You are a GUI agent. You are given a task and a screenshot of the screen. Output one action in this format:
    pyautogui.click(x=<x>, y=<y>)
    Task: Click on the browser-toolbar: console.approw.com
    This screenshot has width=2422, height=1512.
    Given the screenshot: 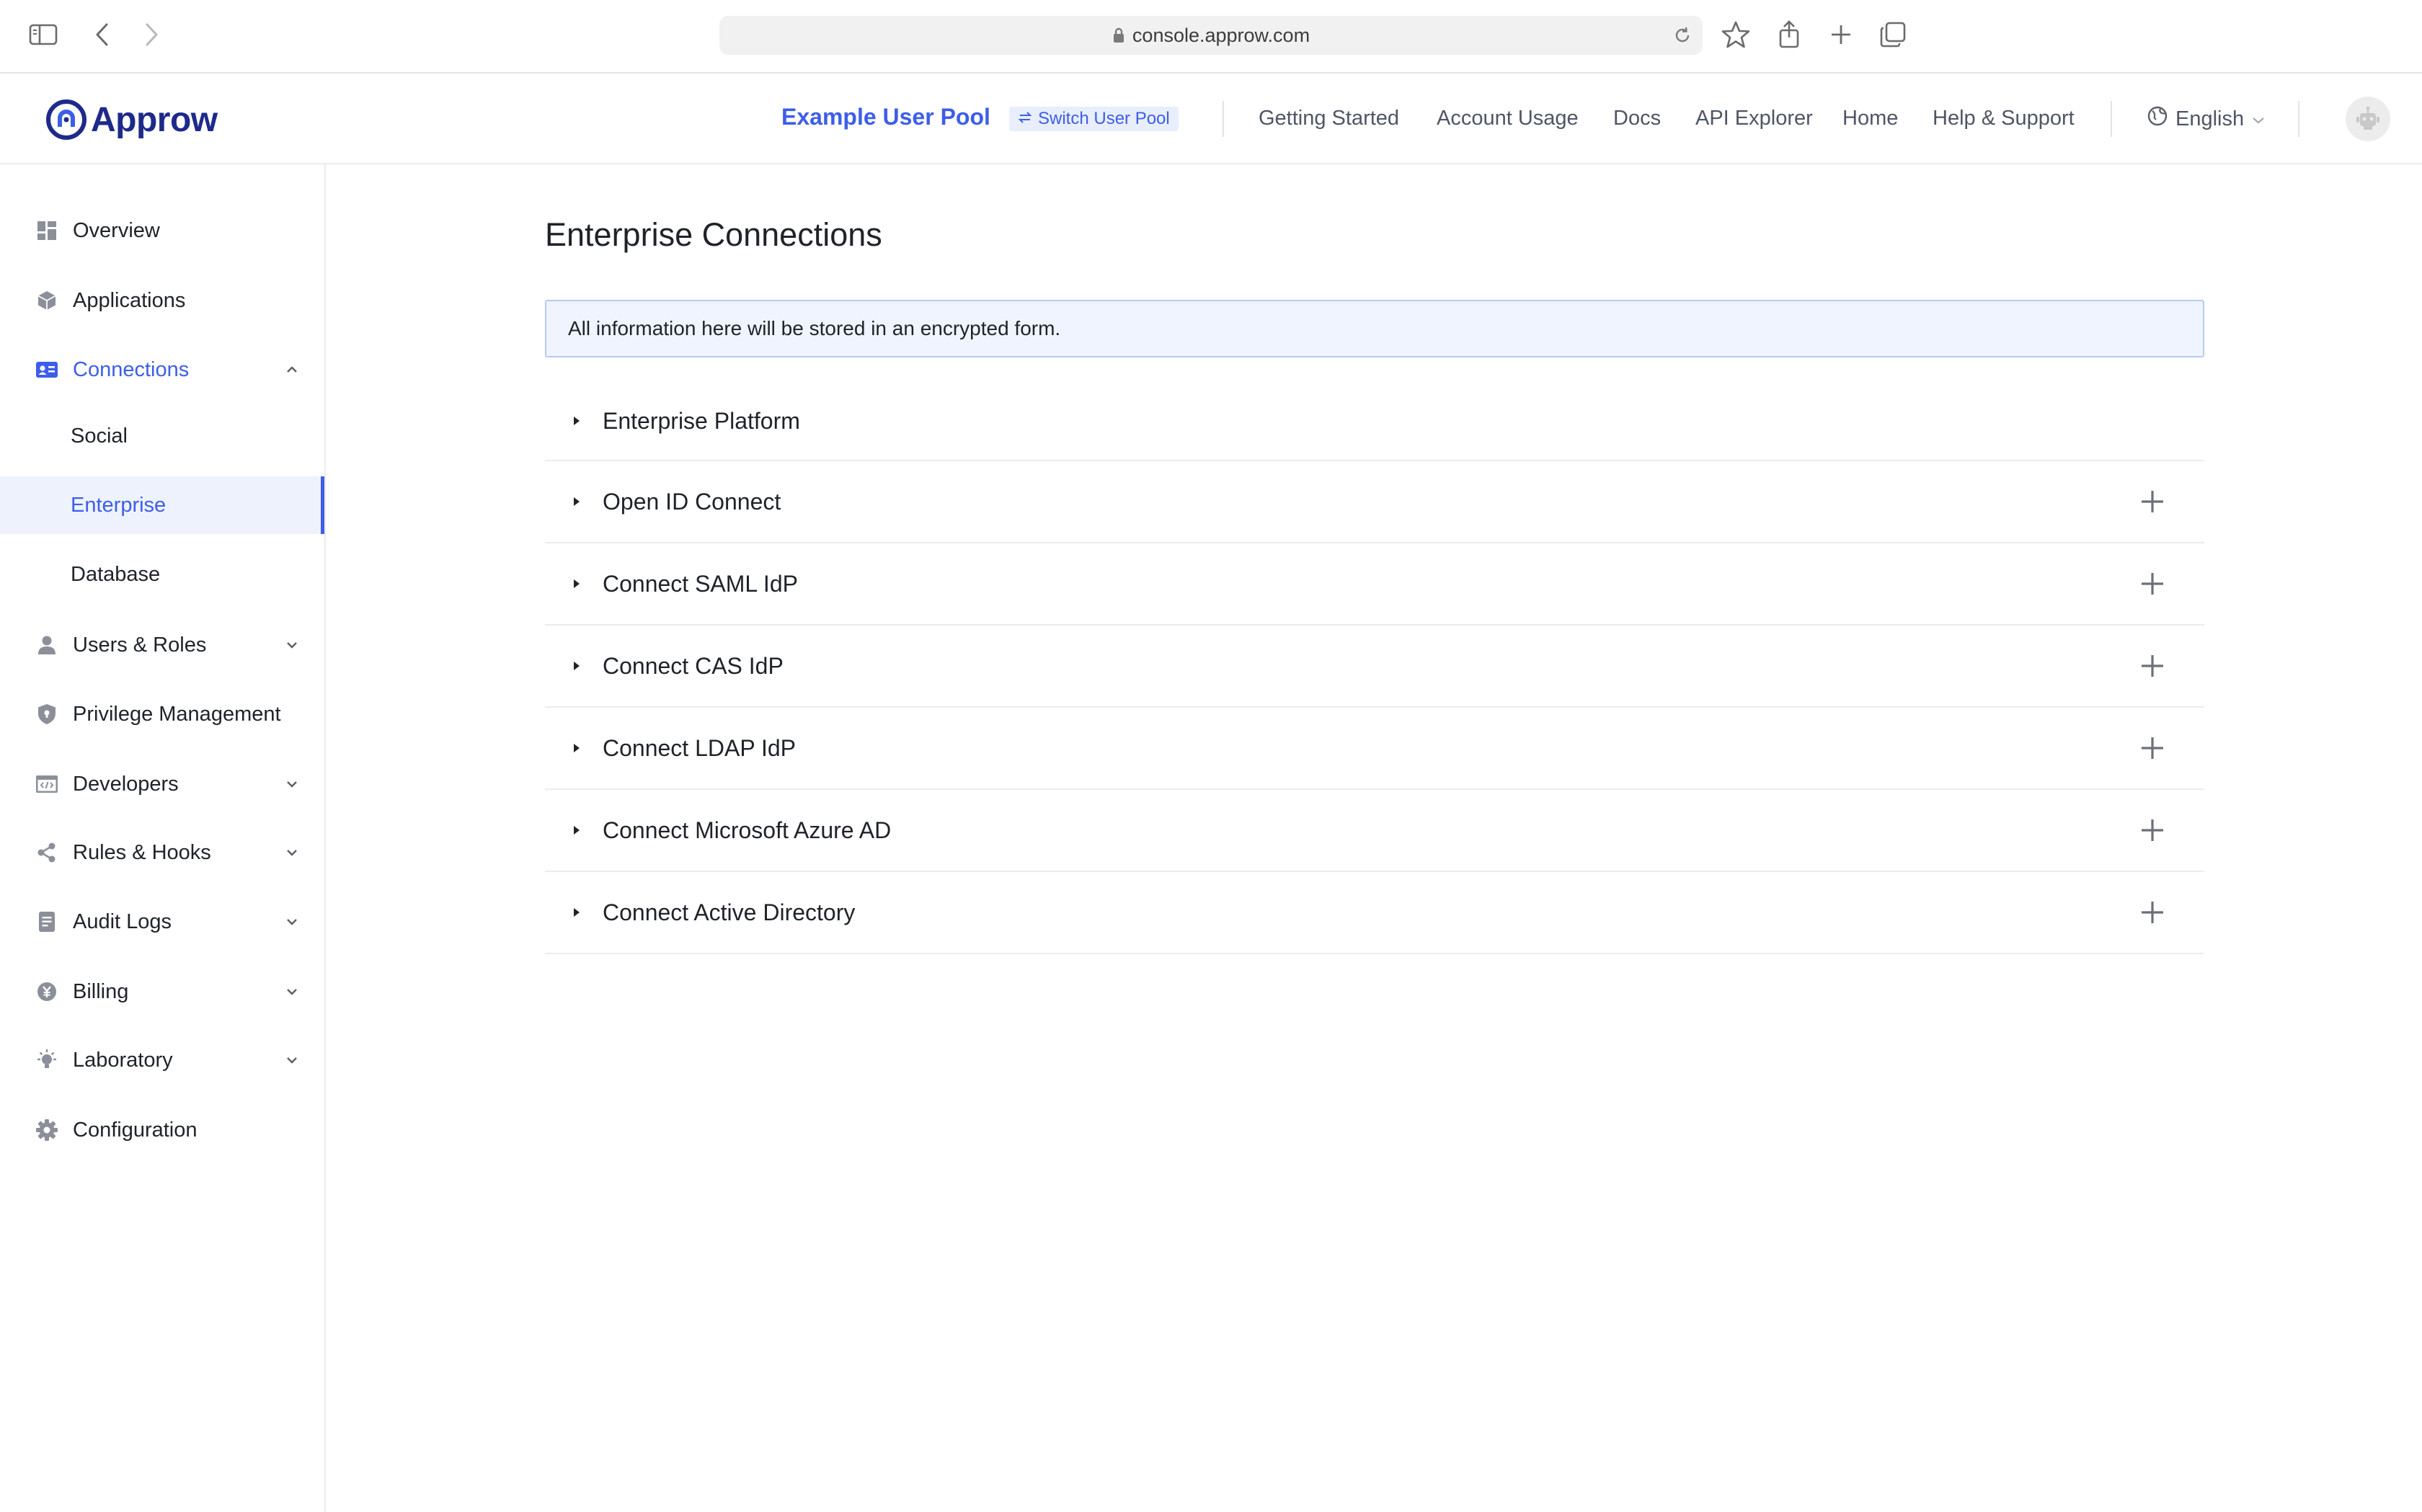 What is the action you would take?
    pyautogui.click(x=1211, y=37)
    